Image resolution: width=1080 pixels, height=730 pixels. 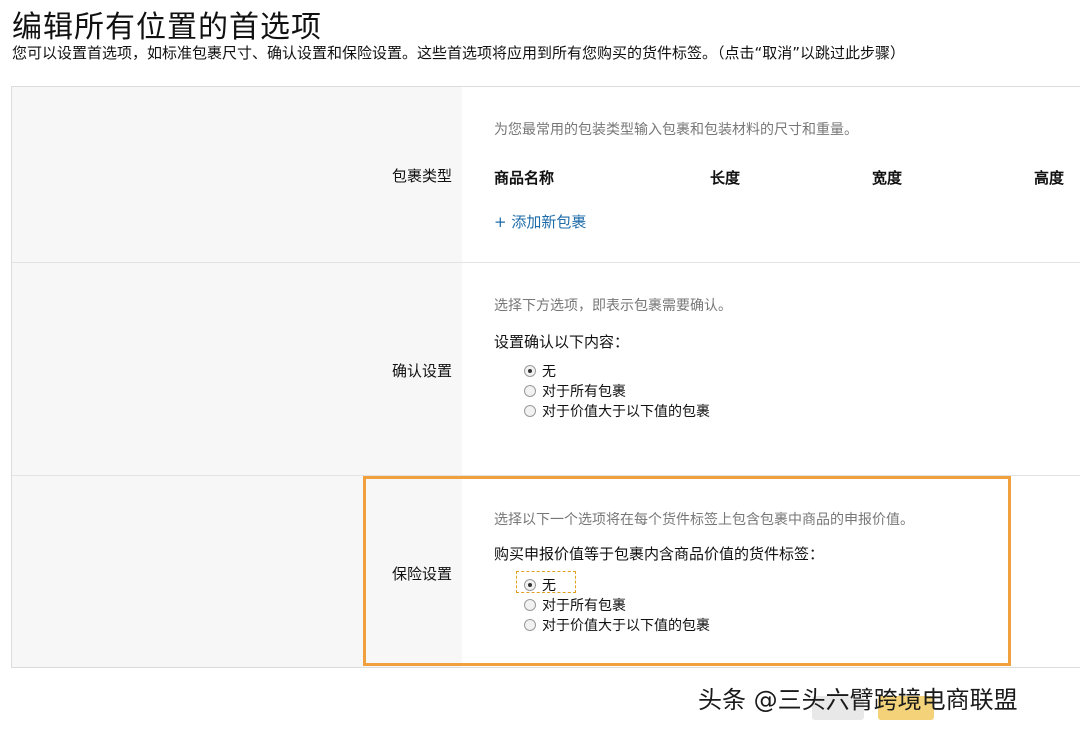 I want to click on confirmation-settings-label: 确认设置, so click(x=421, y=371).